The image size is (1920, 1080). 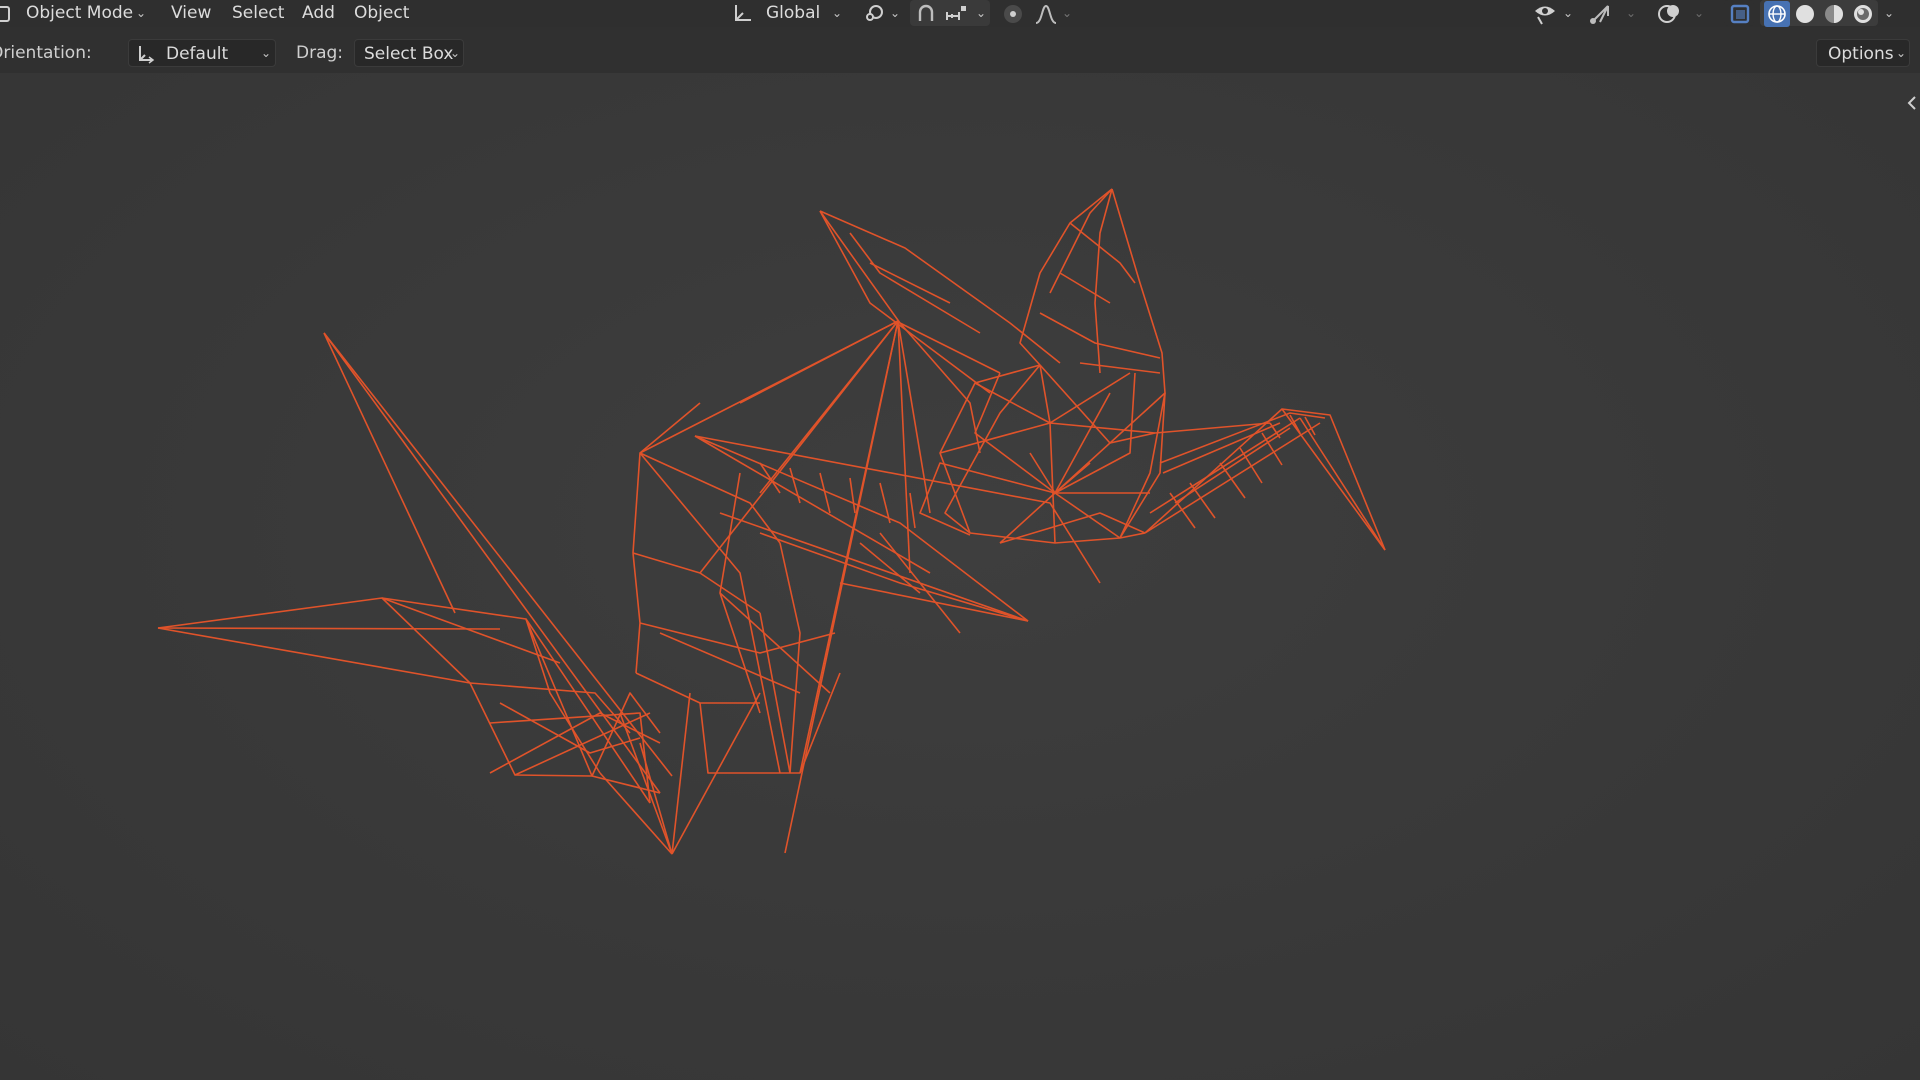 What do you see at coordinates (1013, 14) in the screenshot?
I see `proportional-editing-icon` at bounding box center [1013, 14].